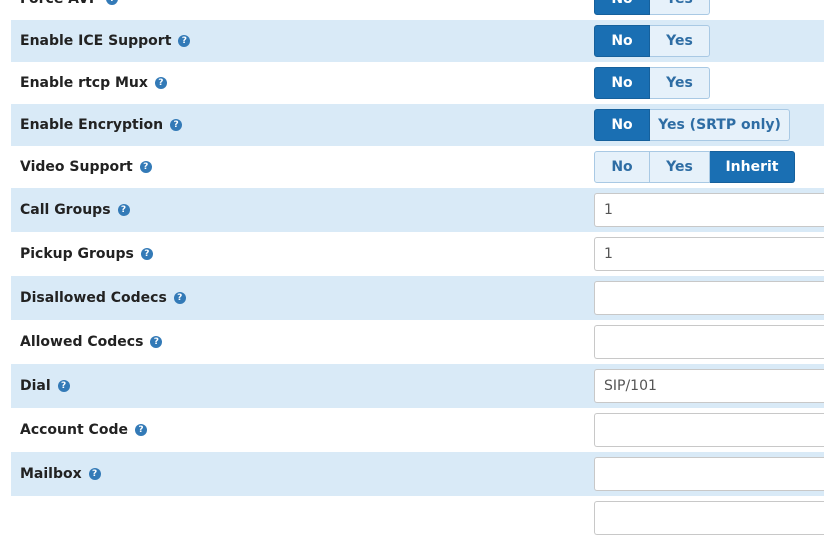  What do you see at coordinates (69, 10) in the screenshot?
I see `force-avp-label: Force AVP?` at bounding box center [69, 10].